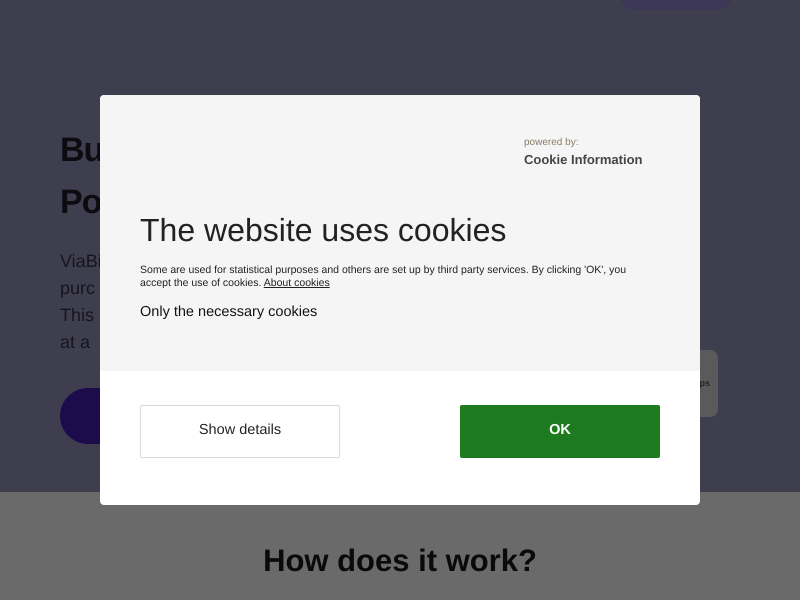 The width and height of the screenshot is (800, 600). I want to click on about-cookies-link: About cookies, so click(297, 282).